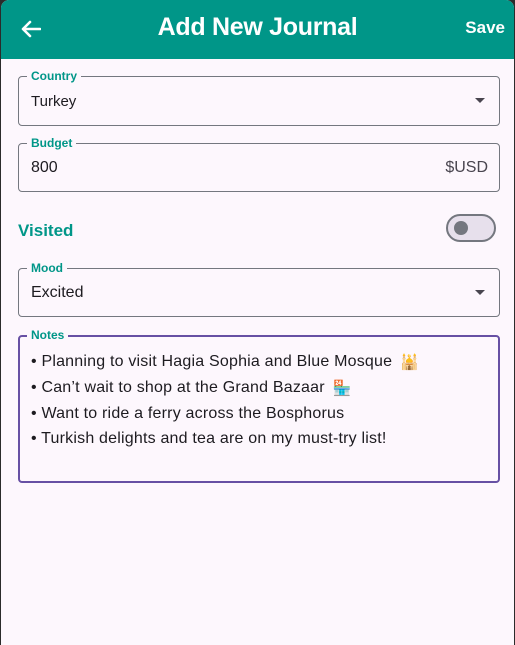  I want to click on country-label: Country, so click(54, 76).